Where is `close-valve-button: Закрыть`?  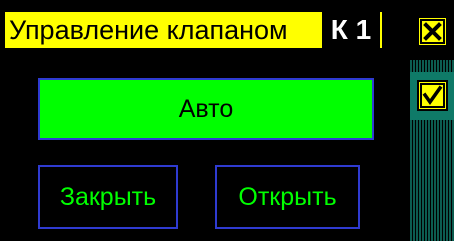
close-valve-button: Закрыть is located at coordinates (108, 197).